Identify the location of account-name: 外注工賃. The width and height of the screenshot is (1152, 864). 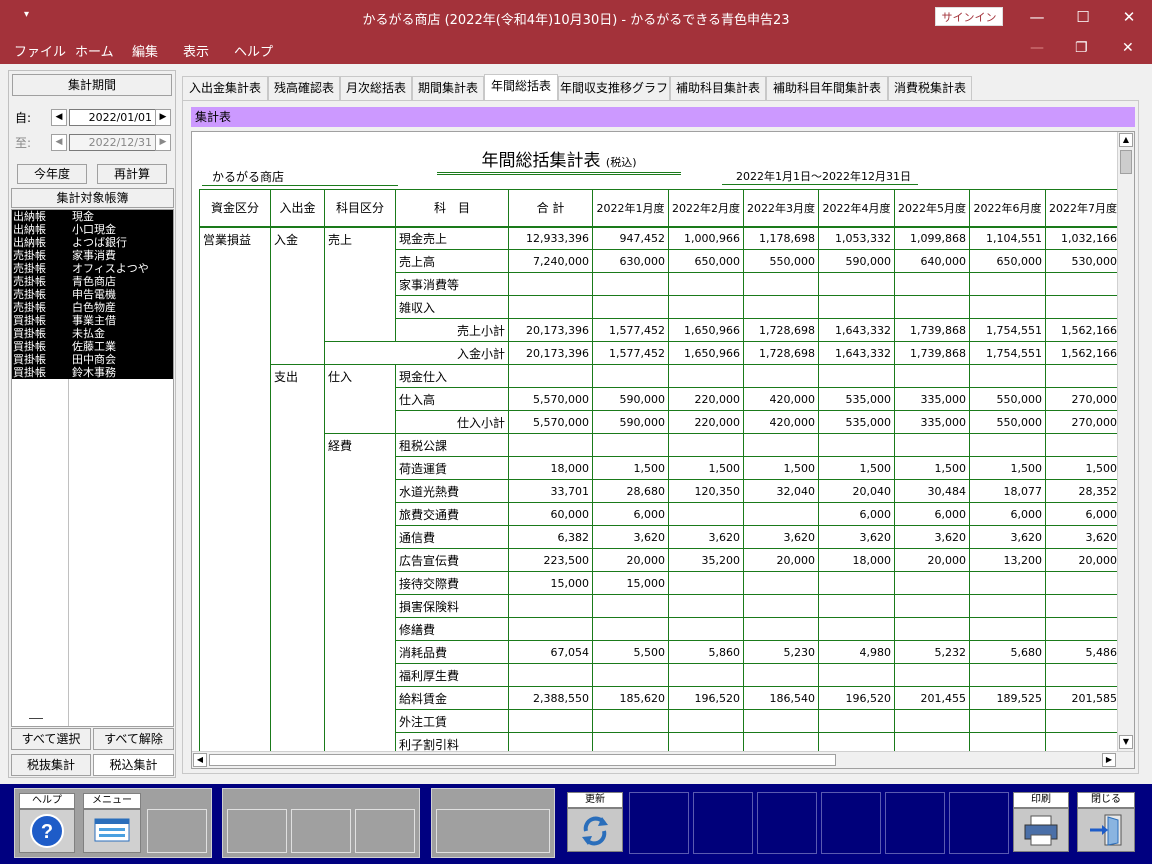
(452, 721).